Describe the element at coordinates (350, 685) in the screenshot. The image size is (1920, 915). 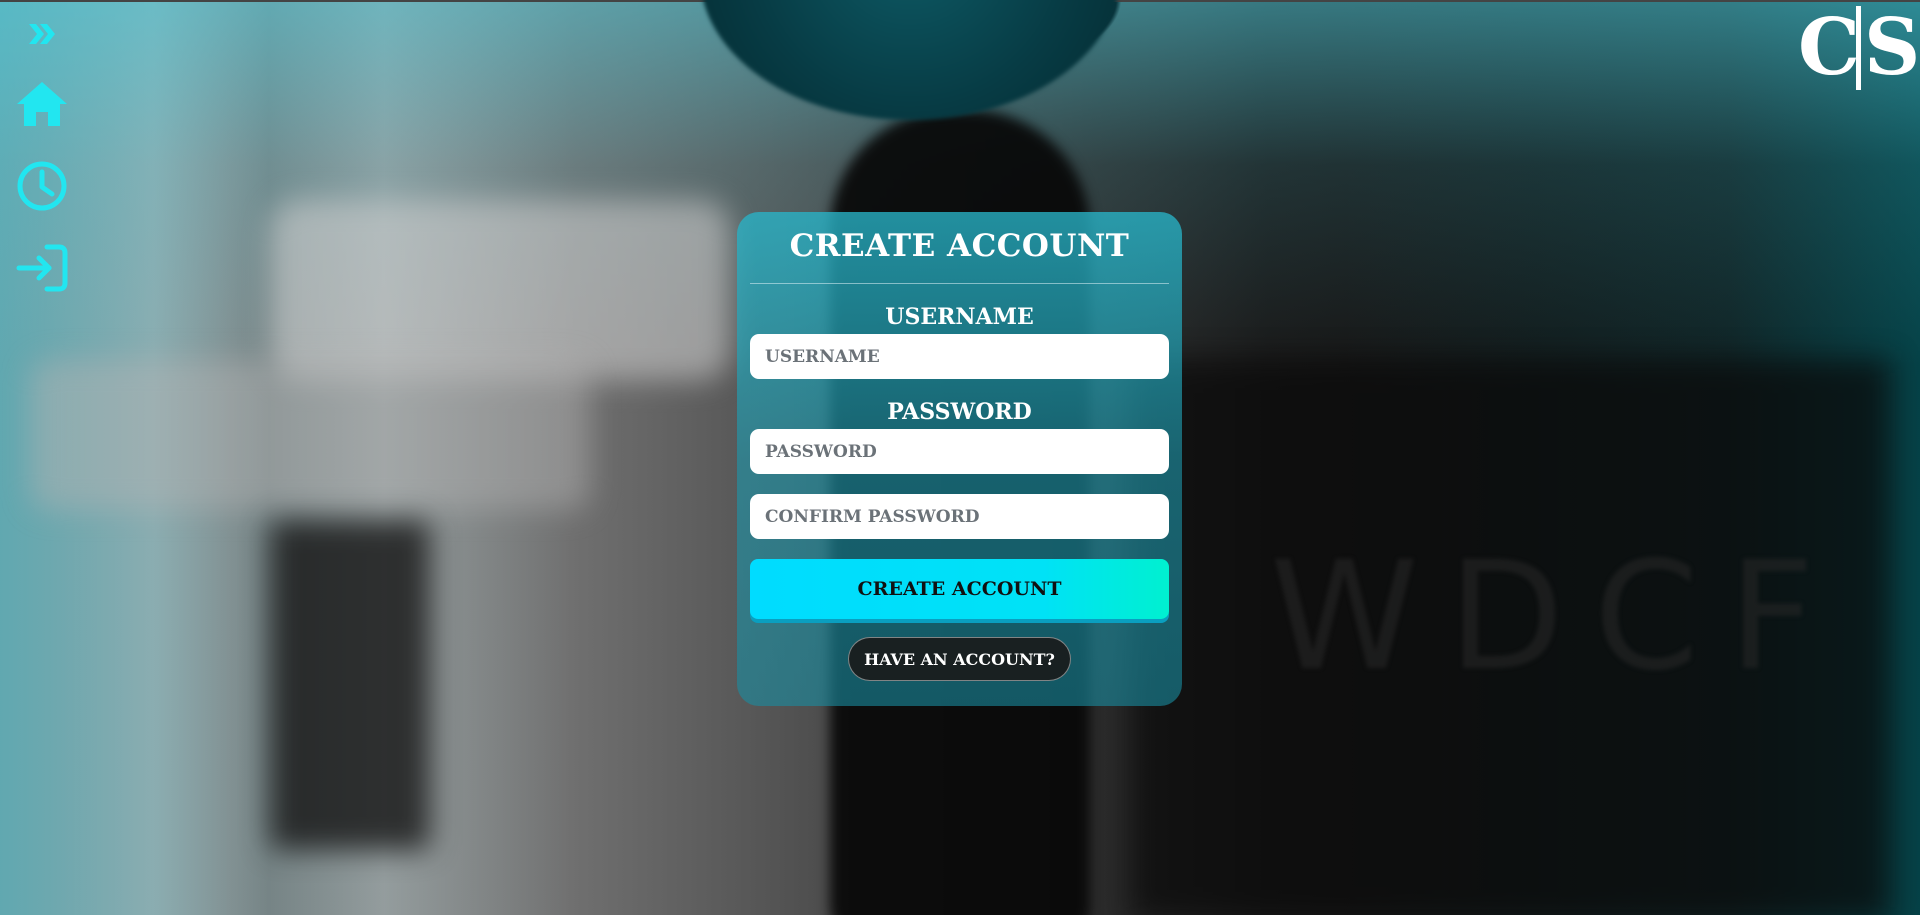
I see `background-dark-object` at that location.